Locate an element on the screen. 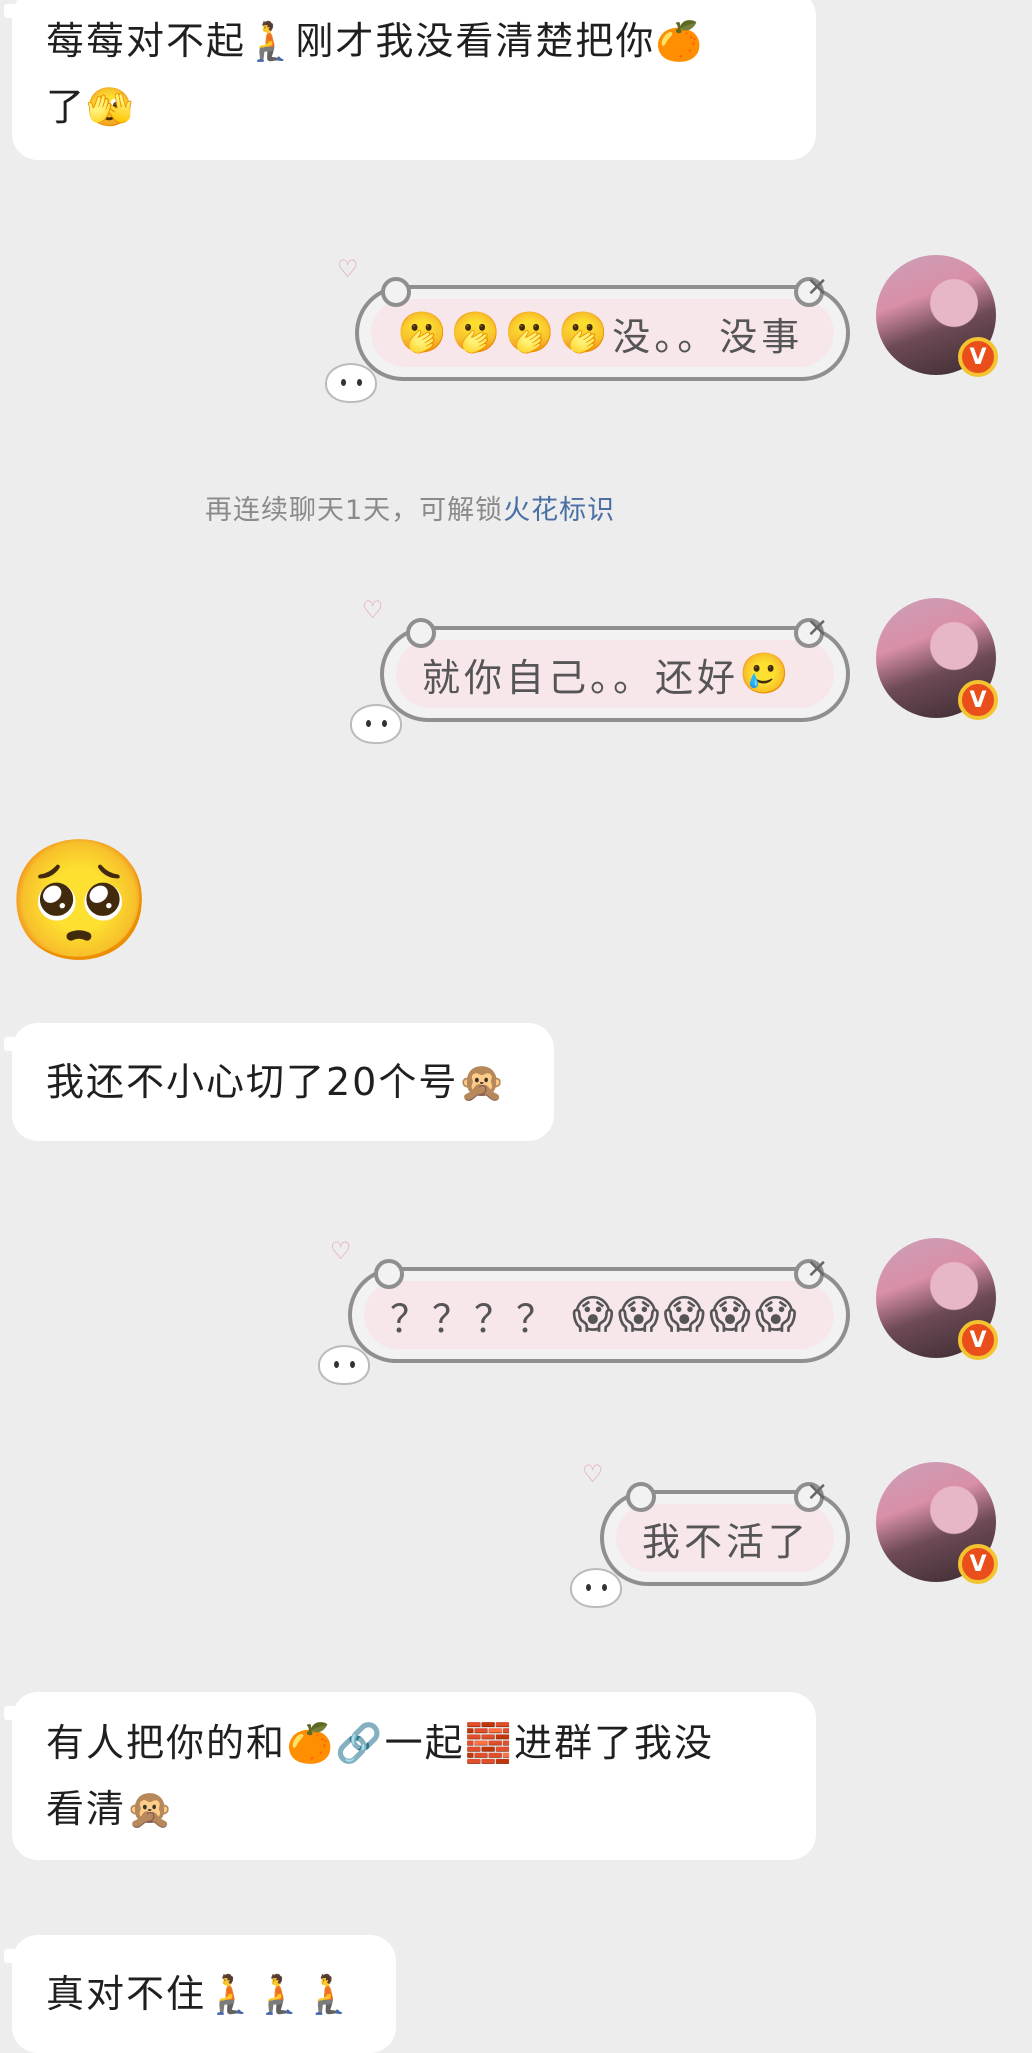 The image size is (1032, 2053). spark-badge-link: 火花标识 is located at coordinates (559, 510).